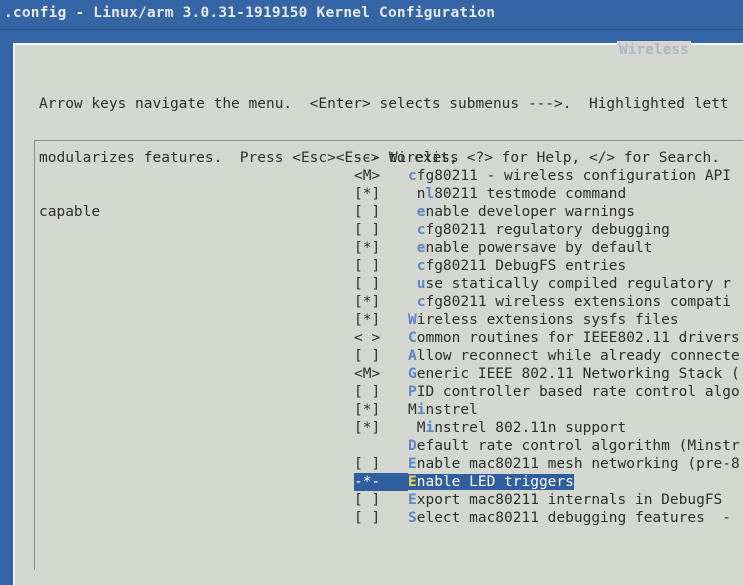 The height and width of the screenshot is (585, 743). Describe the element at coordinates (412, 338) in the screenshot. I see `hotkey: C` at that location.